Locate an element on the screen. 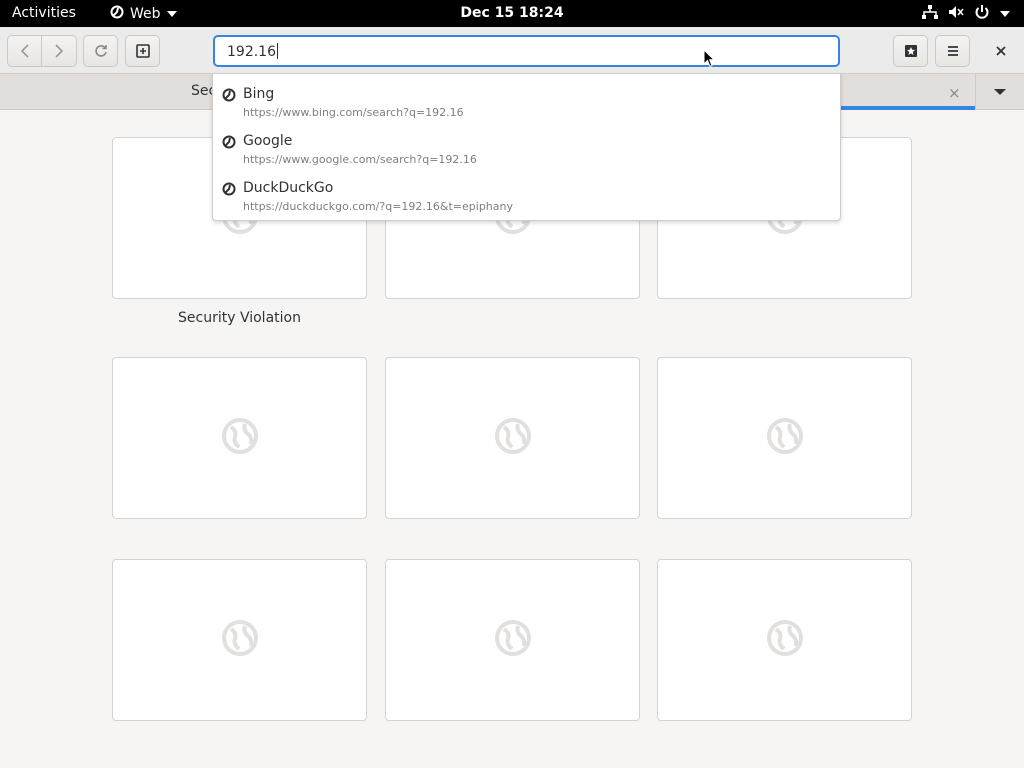 The image size is (1024, 768). address-bar-text: 192.16 is located at coordinates (251, 52).